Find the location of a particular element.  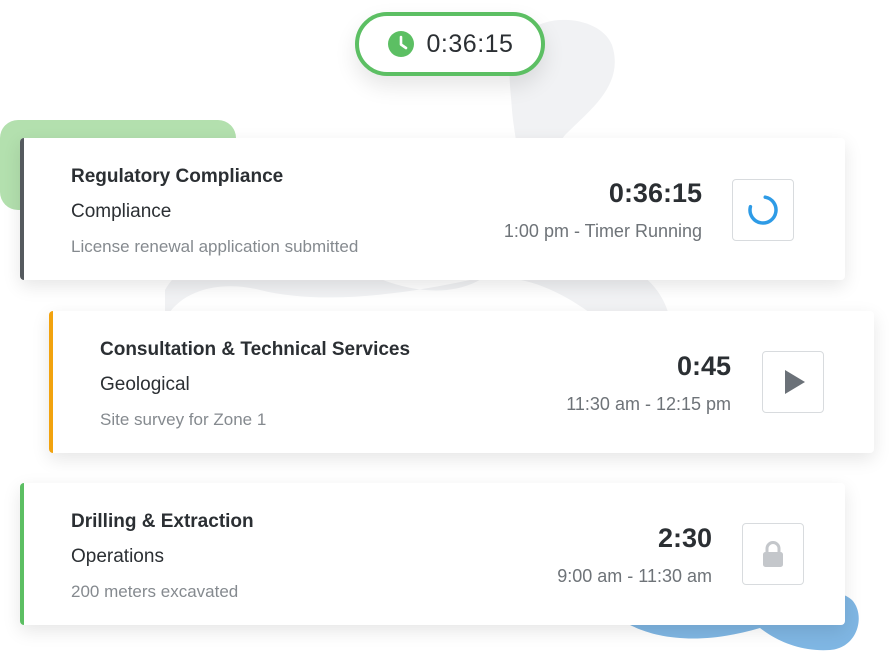

lock-icon is located at coordinates (773, 554).